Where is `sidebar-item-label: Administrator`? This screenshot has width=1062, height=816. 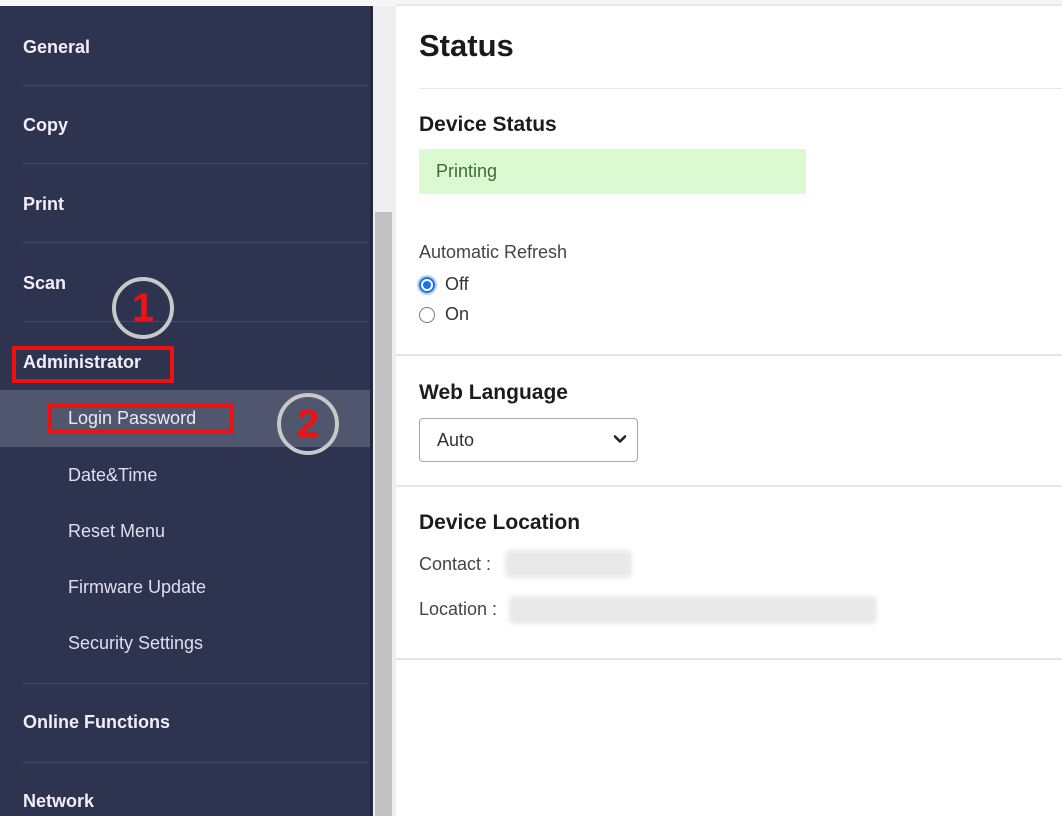
sidebar-item-label: Administrator is located at coordinates (82, 361).